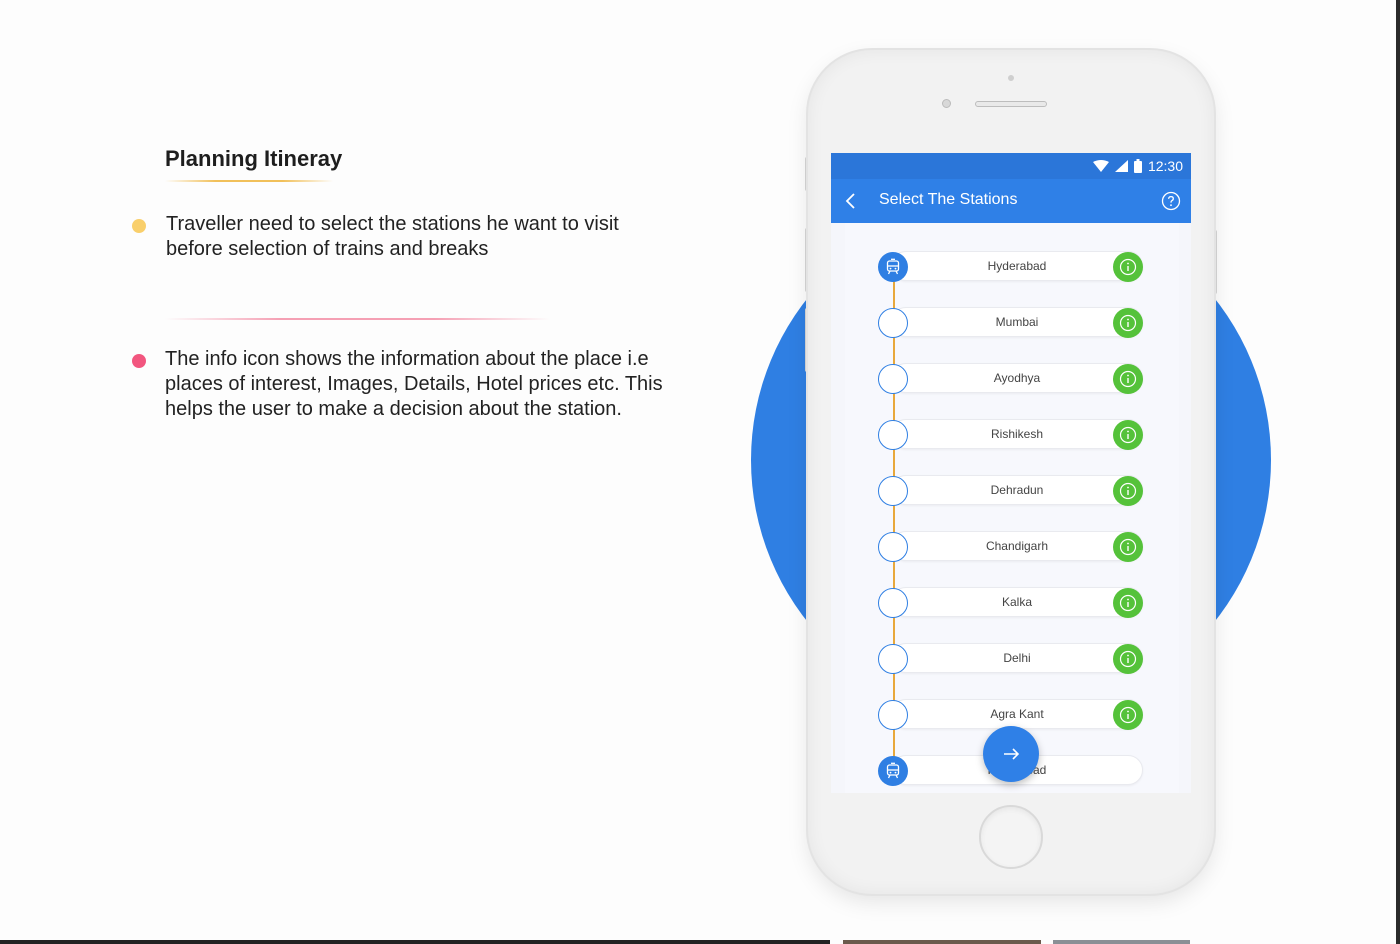 This screenshot has width=1400, height=944. Describe the element at coordinates (139, 226) in the screenshot. I see `bullet-dot-yellow` at that location.